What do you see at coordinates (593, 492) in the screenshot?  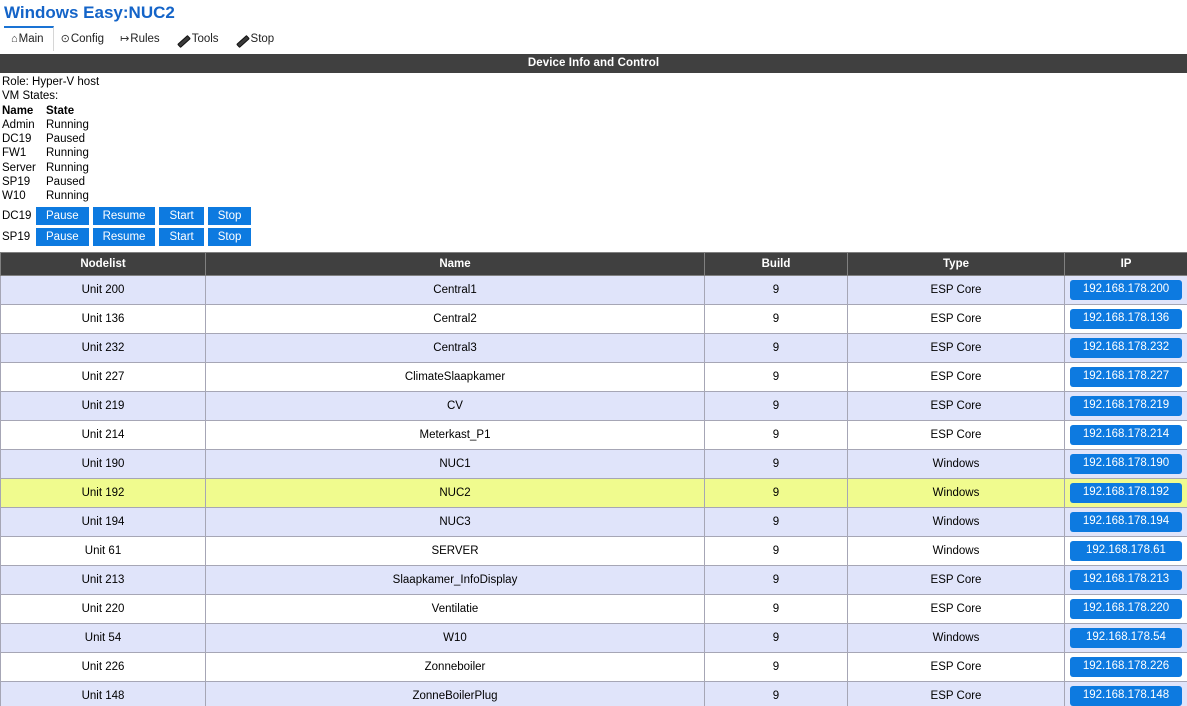 I see `table-row: Unit 192 NUC2 9 Windows 192.168.178.192` at bounding box center [593, 492].